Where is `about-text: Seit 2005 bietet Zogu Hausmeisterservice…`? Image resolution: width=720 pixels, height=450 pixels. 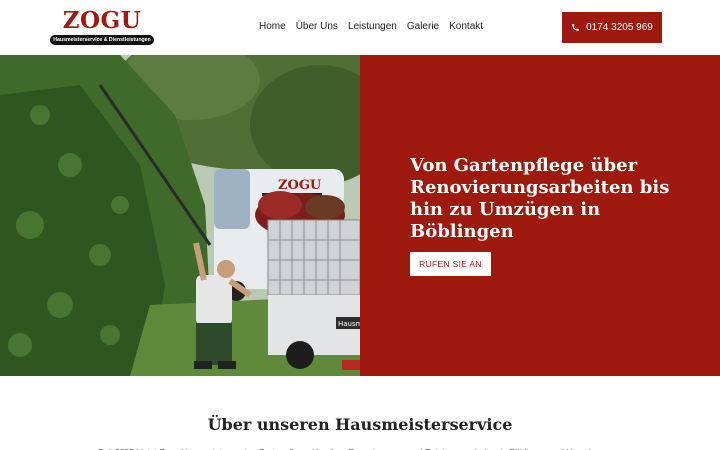
about-text: Seit 2005 bietet Zogu Hausmeisterservice… is located at coordinates (360, 448).